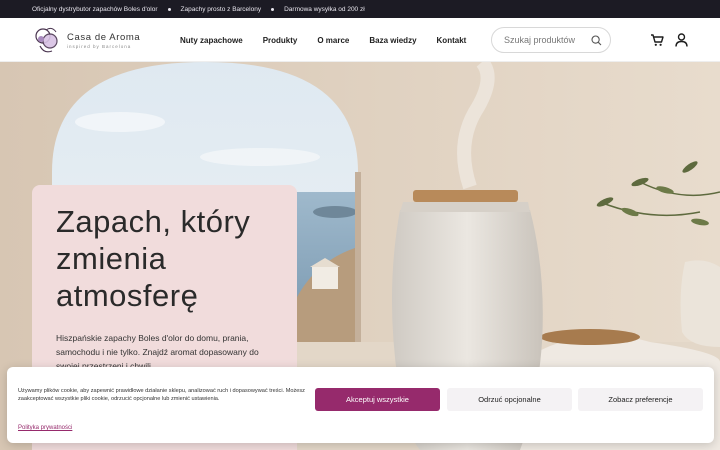  I want to click on nav-nuty-zapachowe: Nuty zapachowe, so click(211, 40).